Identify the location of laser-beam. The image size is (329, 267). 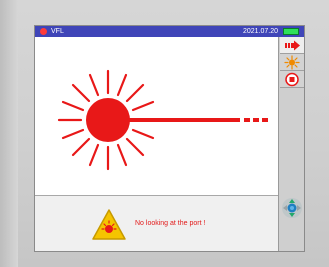
(196, 120).